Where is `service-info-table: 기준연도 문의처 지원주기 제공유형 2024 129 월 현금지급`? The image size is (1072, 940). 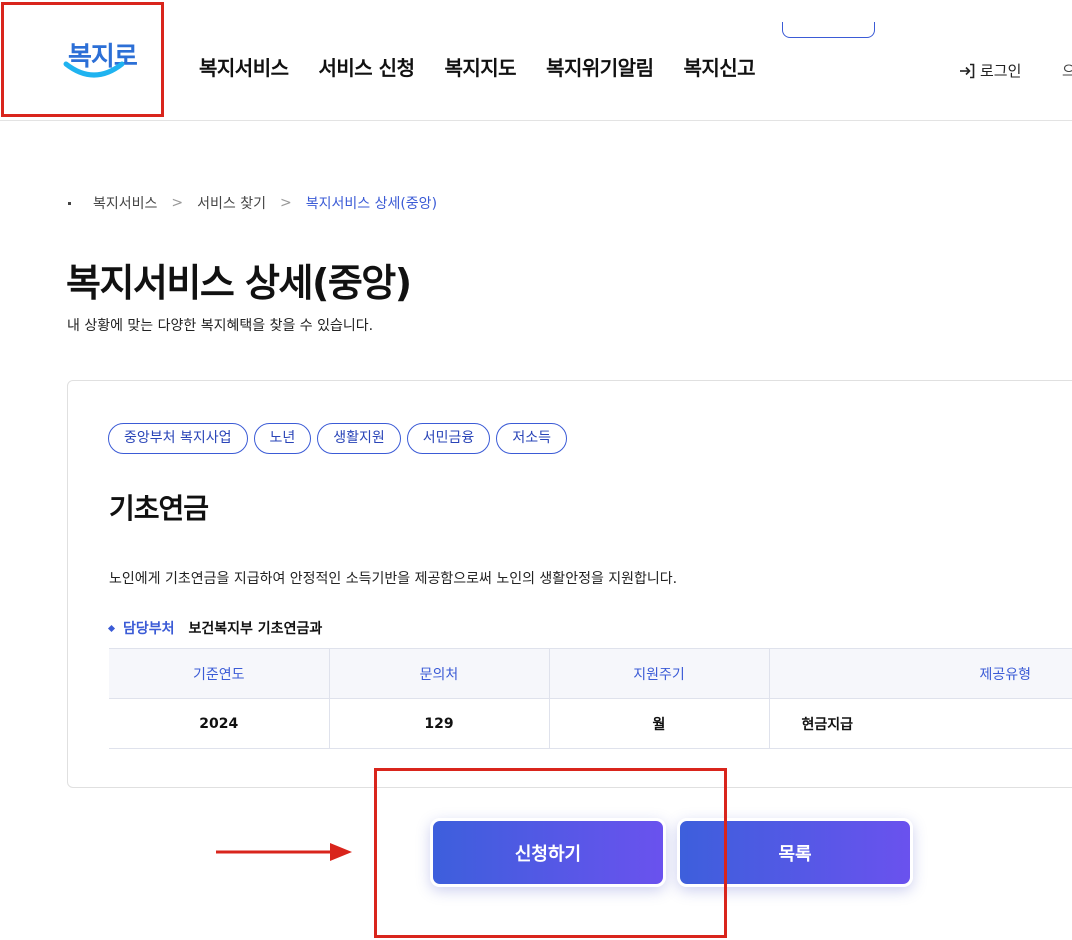 service-info-table: 기준연도 문의처 지원주기 제공유형 2024 129 월 현금지급 is located at coordinates (590, 698).